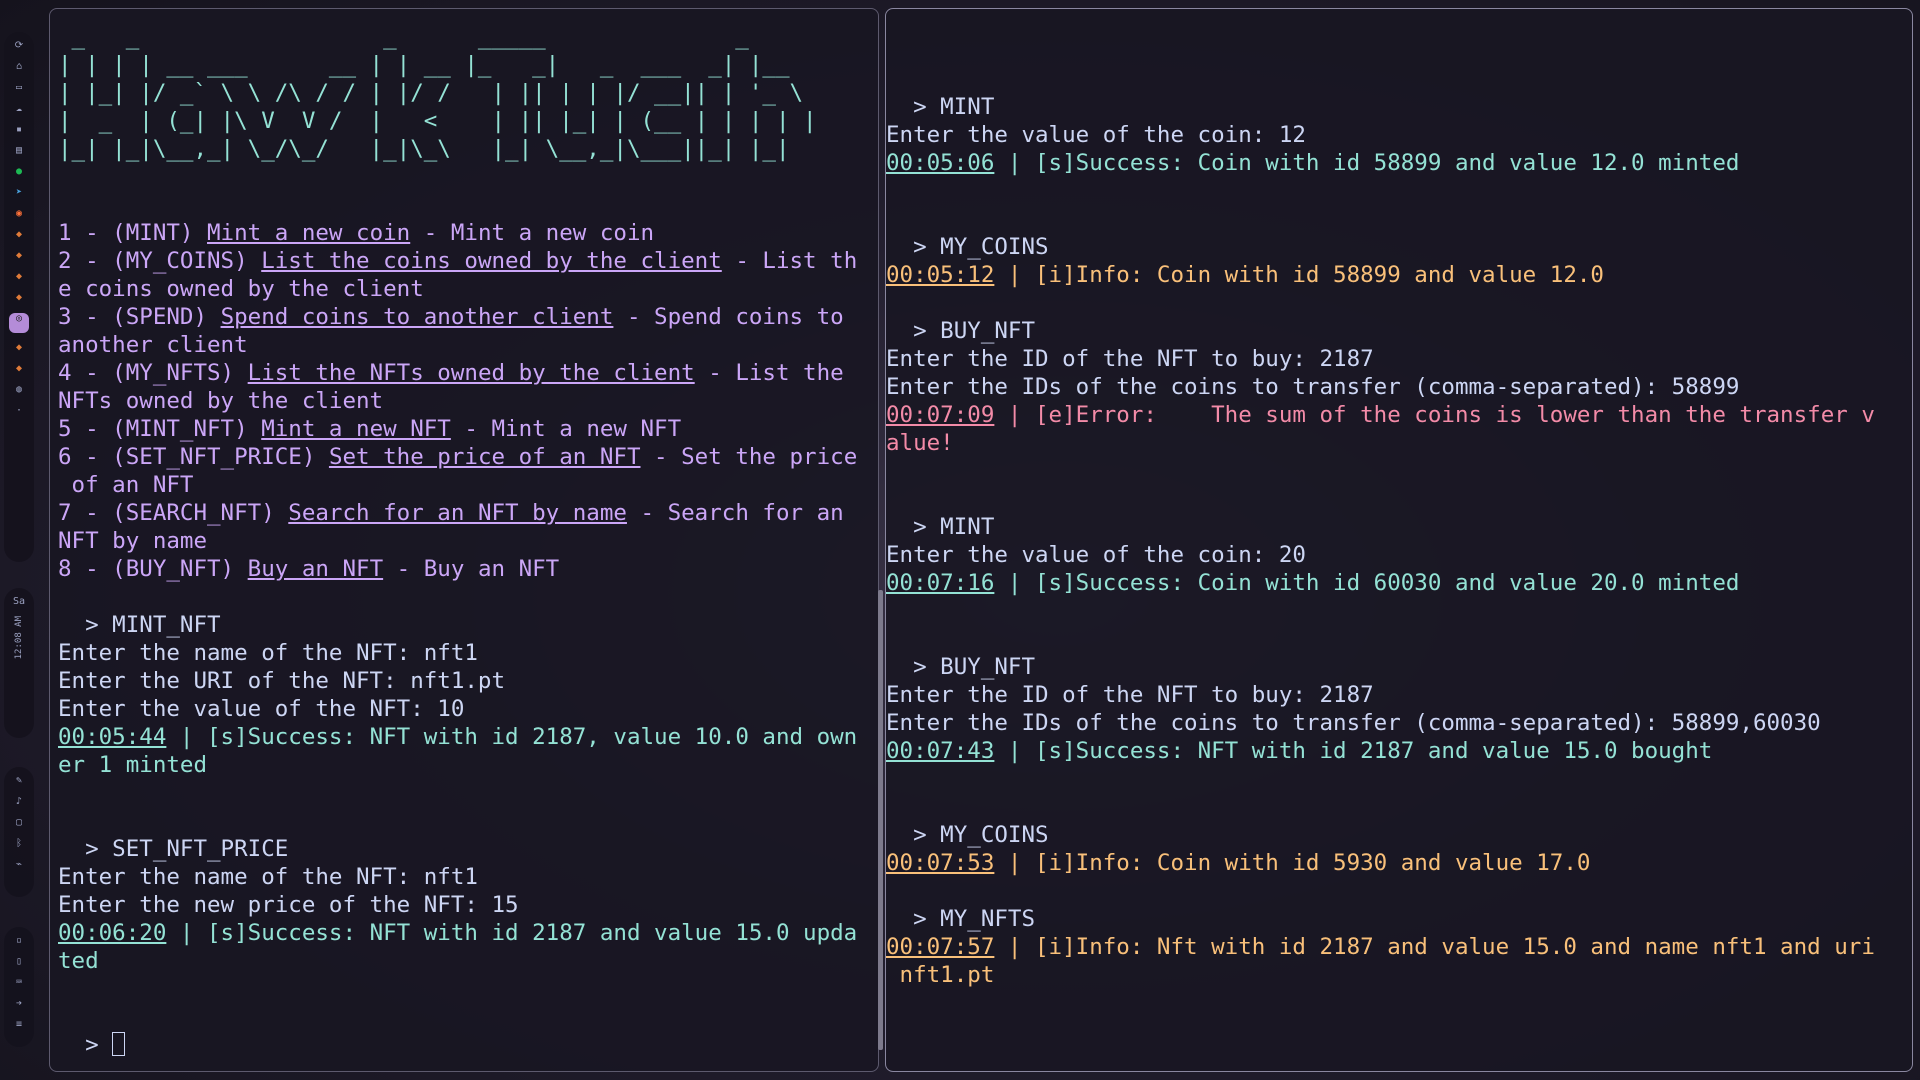 The image size is (1920, 1080). Describe the element at coordinates (19, 172) in the screenshot. I see `spotify-icon: ●` at that location.